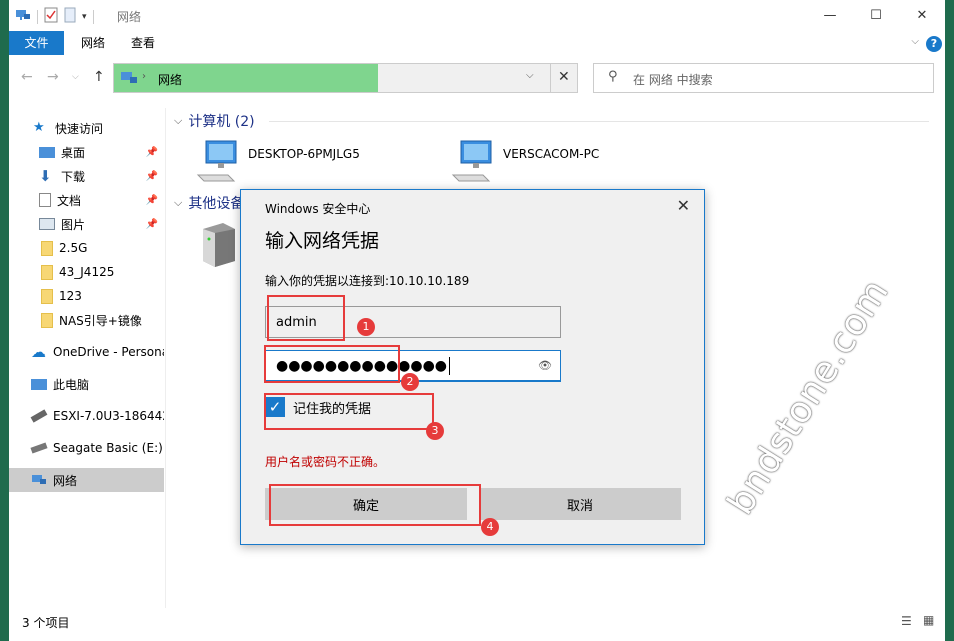 The height and width of the screenshot is (641, 954). Describe the element at coordinates (53, 77) in the screenshot. I see `forward-arrow-icon: →` at that location.